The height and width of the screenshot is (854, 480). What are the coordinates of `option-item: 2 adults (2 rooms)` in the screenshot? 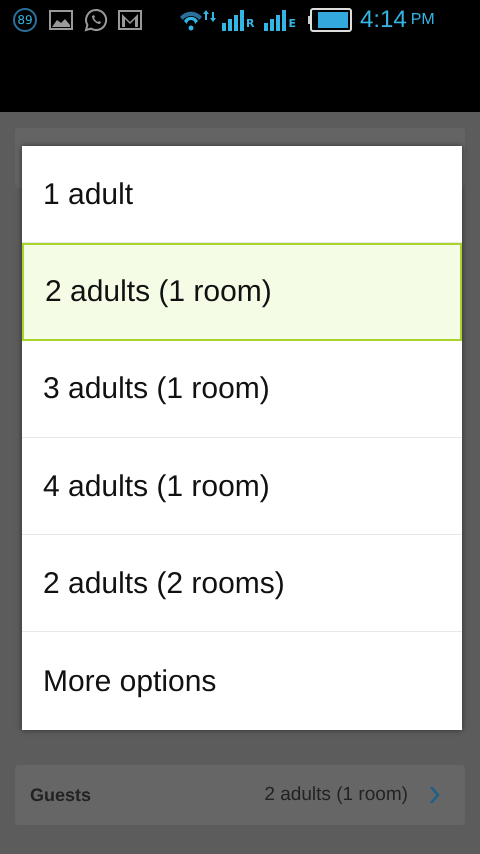 It's located at (242, 583).